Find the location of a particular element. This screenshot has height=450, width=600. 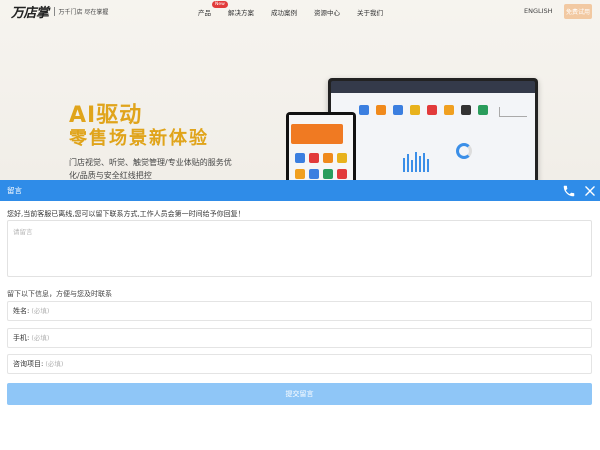

monitor-mockup is located at coordinates (433, 129).